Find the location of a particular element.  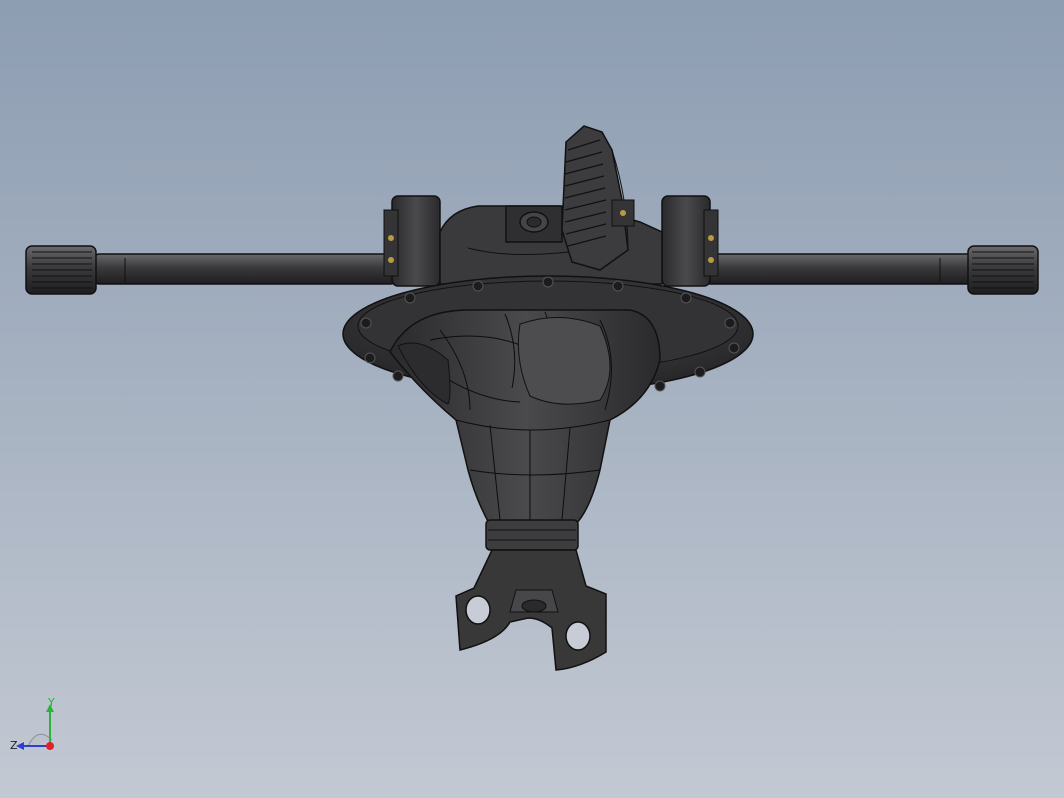

pinion-housing is located at coordinates (525, 417).